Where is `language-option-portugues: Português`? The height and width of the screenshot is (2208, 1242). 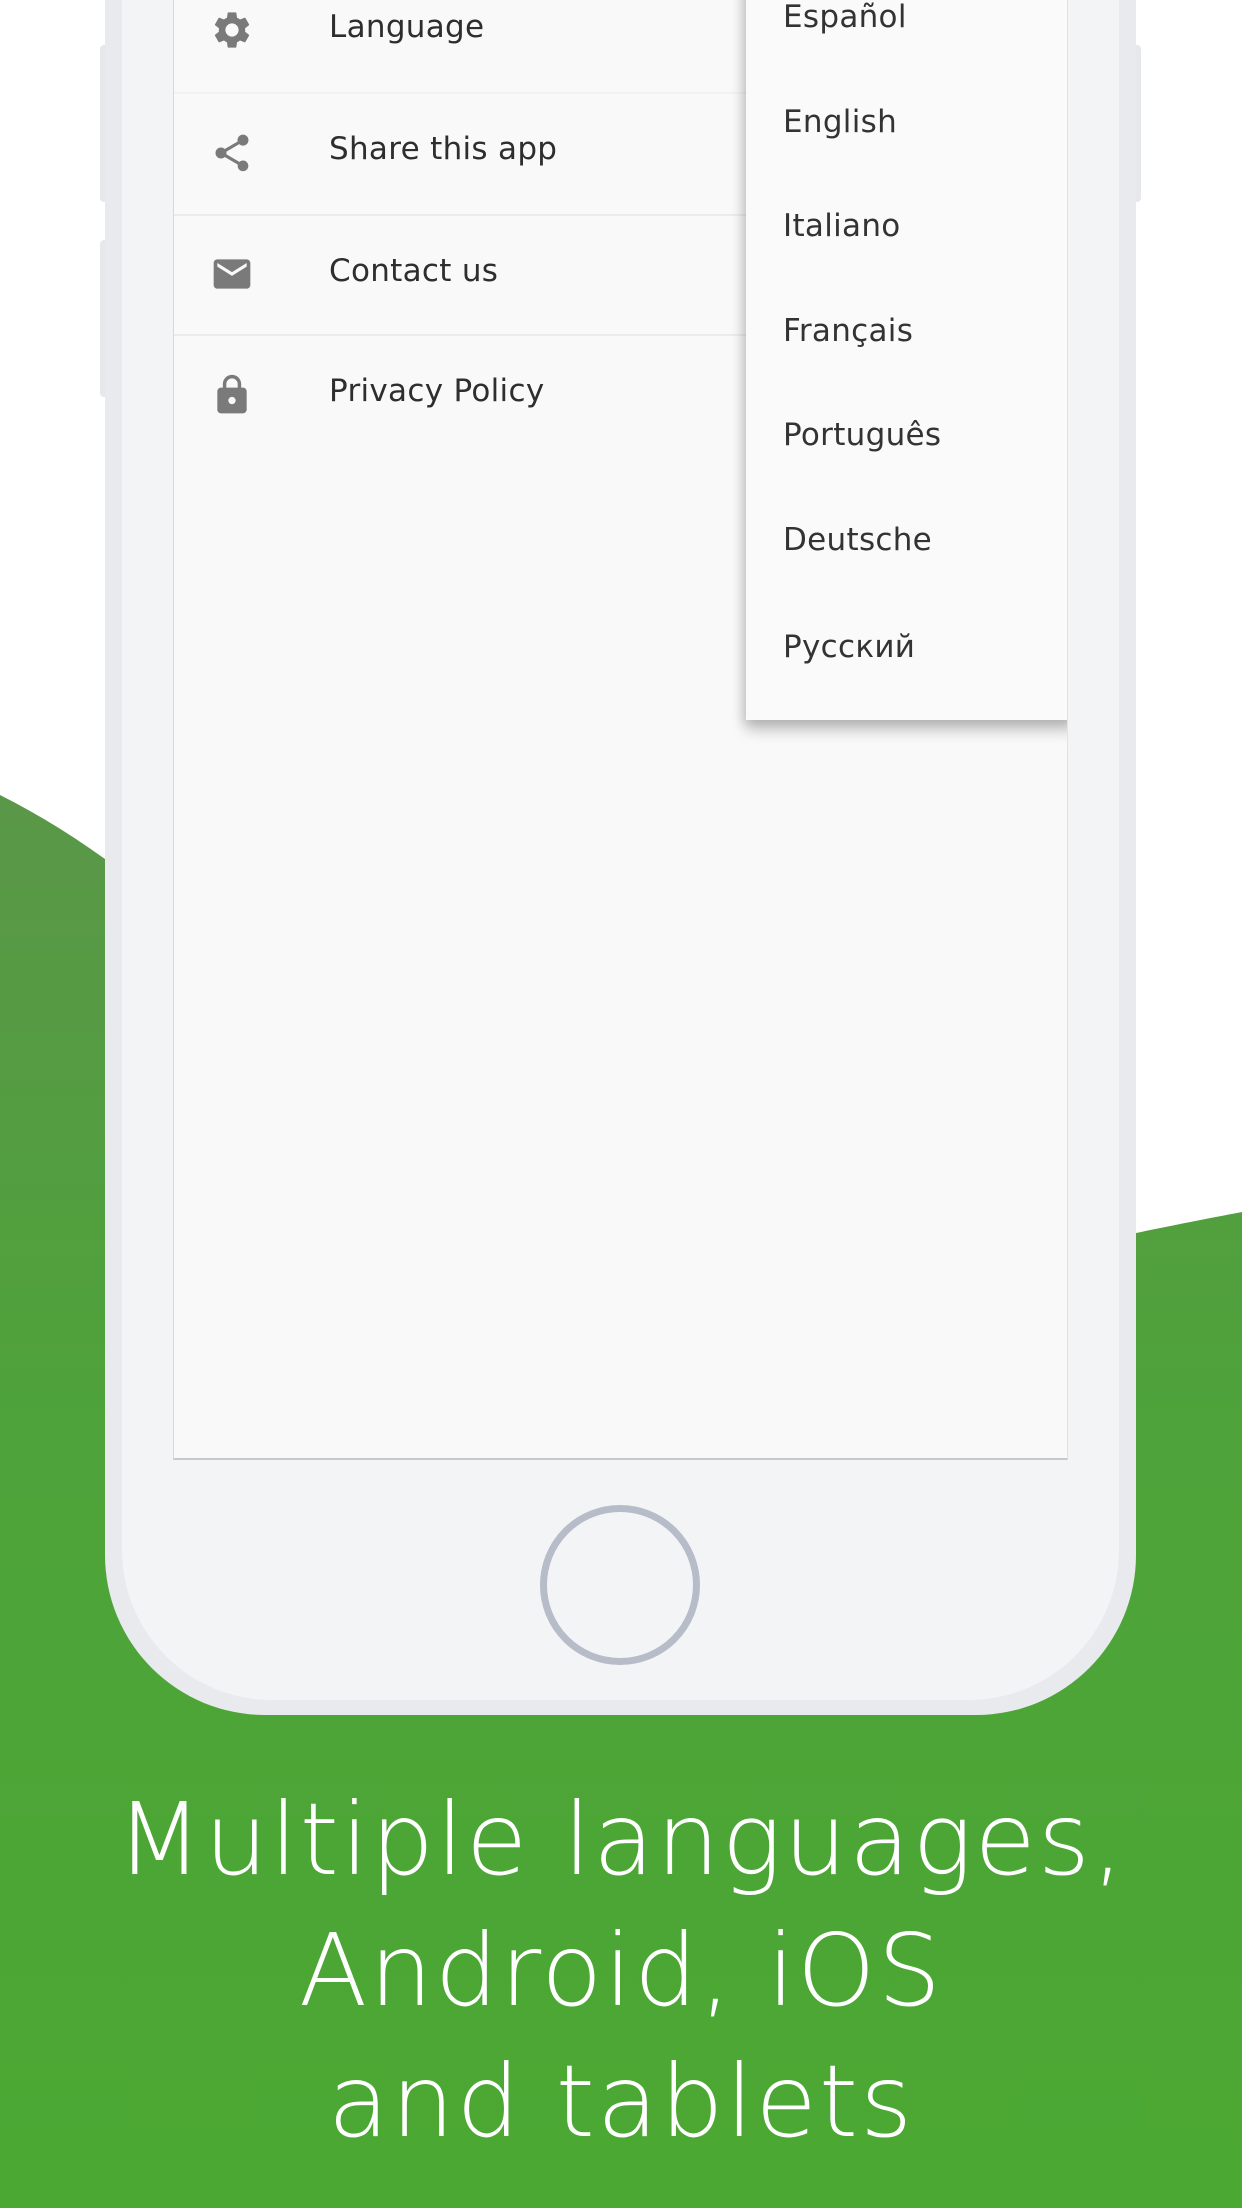 language-option-portugues: Português is located at coordinates (862, 435).